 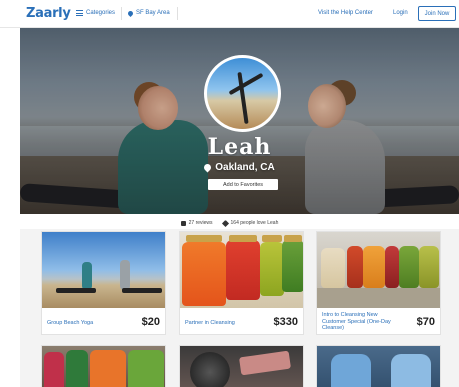 I want to click on login-link: Login, so click(x=400, y=13).